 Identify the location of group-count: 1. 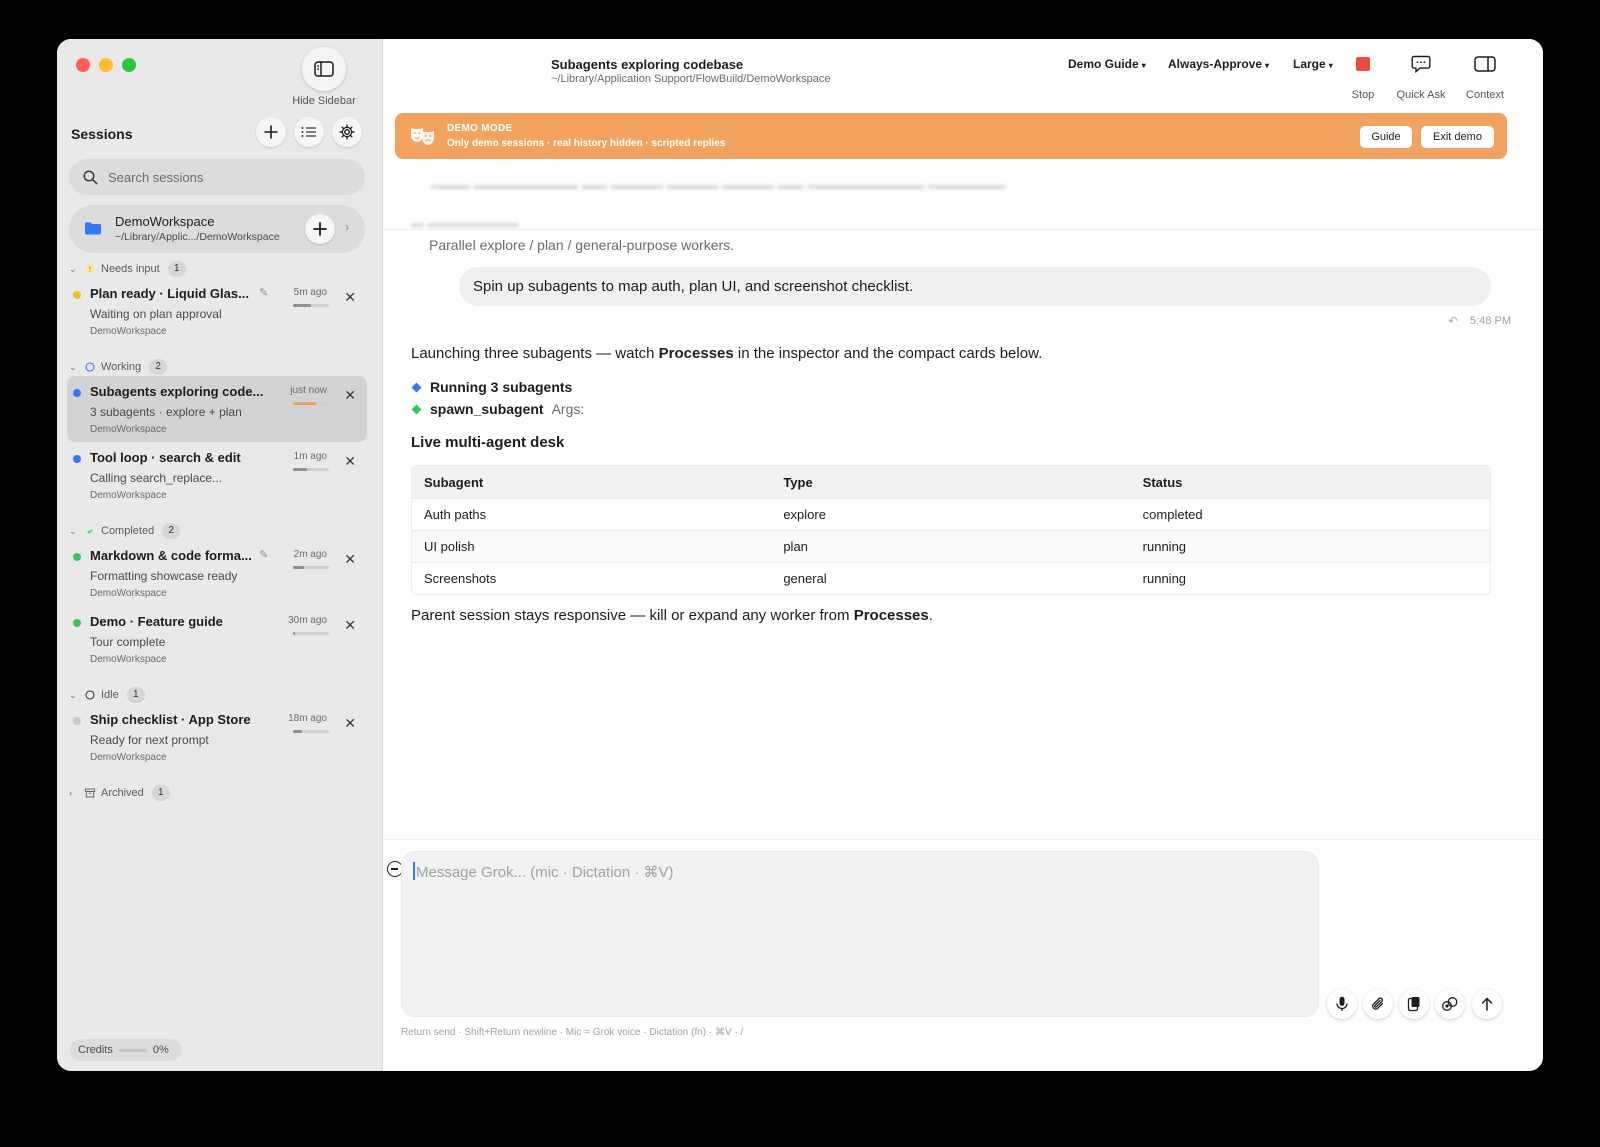
(176, 269).